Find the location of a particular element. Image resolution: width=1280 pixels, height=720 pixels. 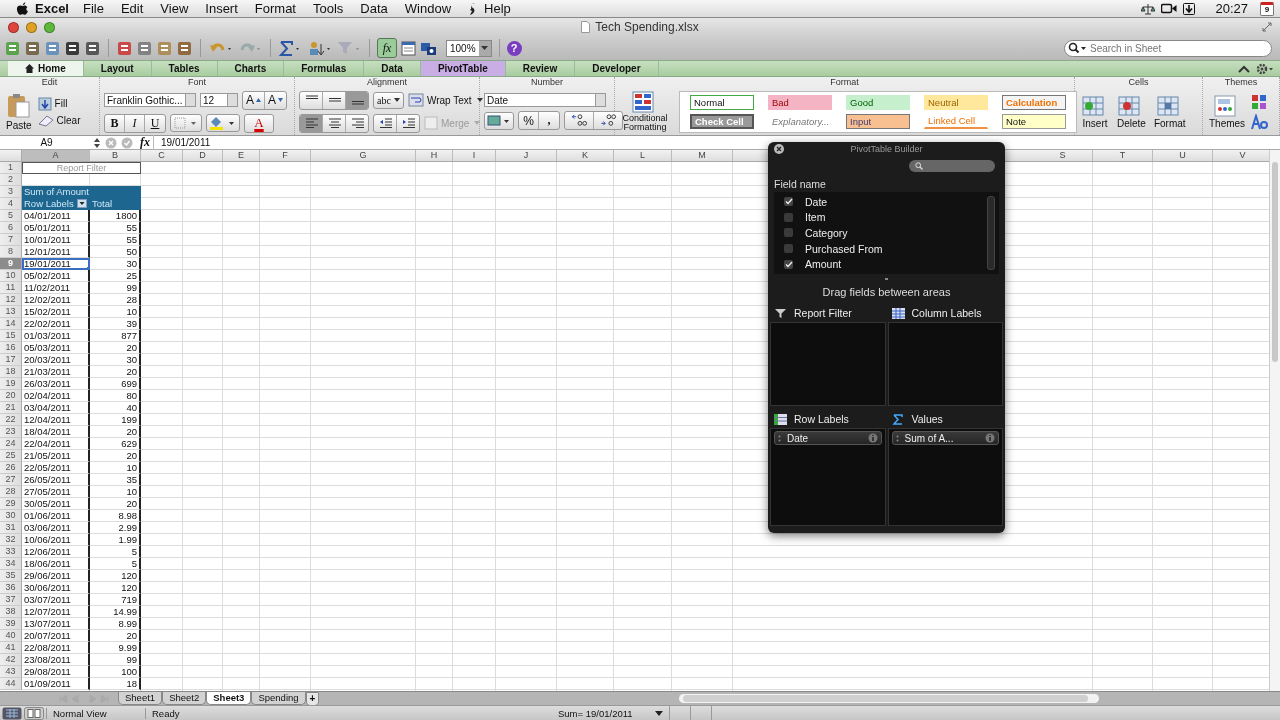

field-item: Amount is located at coordinates (885, 264).